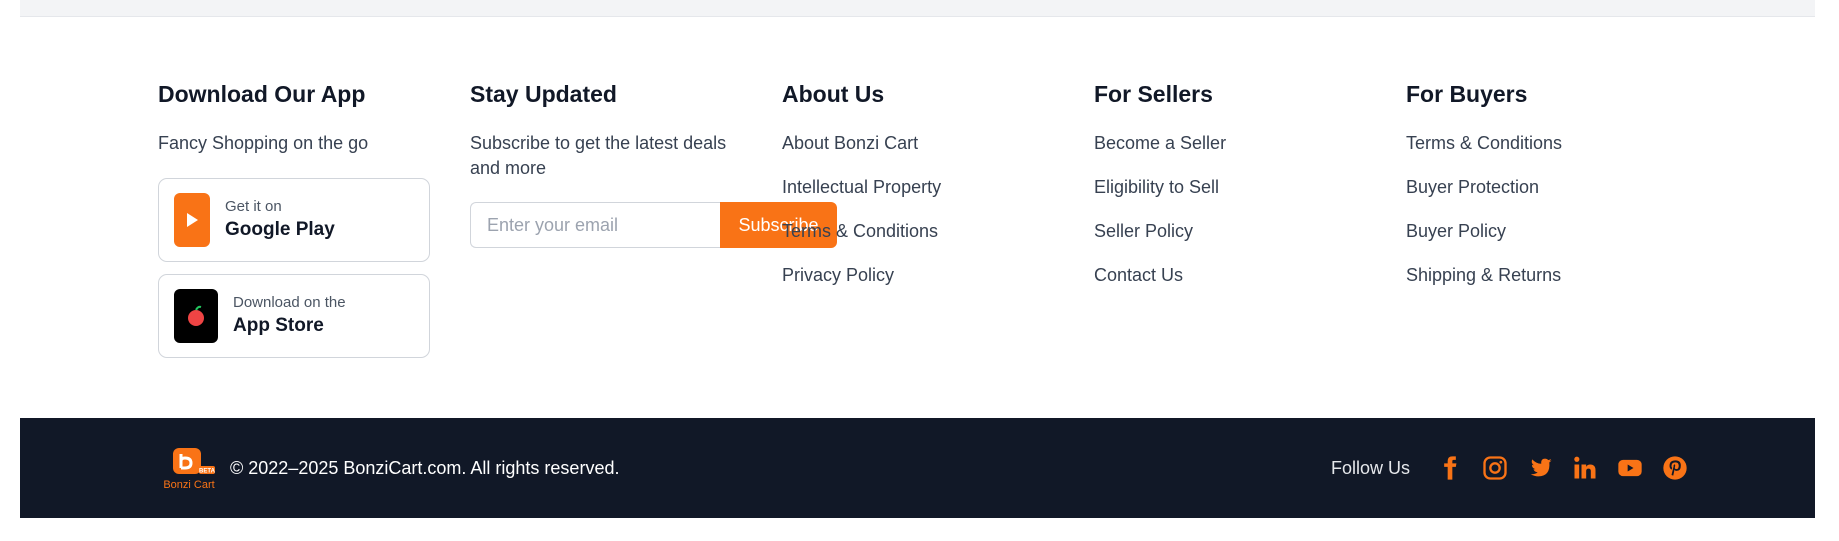  I want to click on footer-link-privacy-policy: Privacy Policy, so click(861, 275).